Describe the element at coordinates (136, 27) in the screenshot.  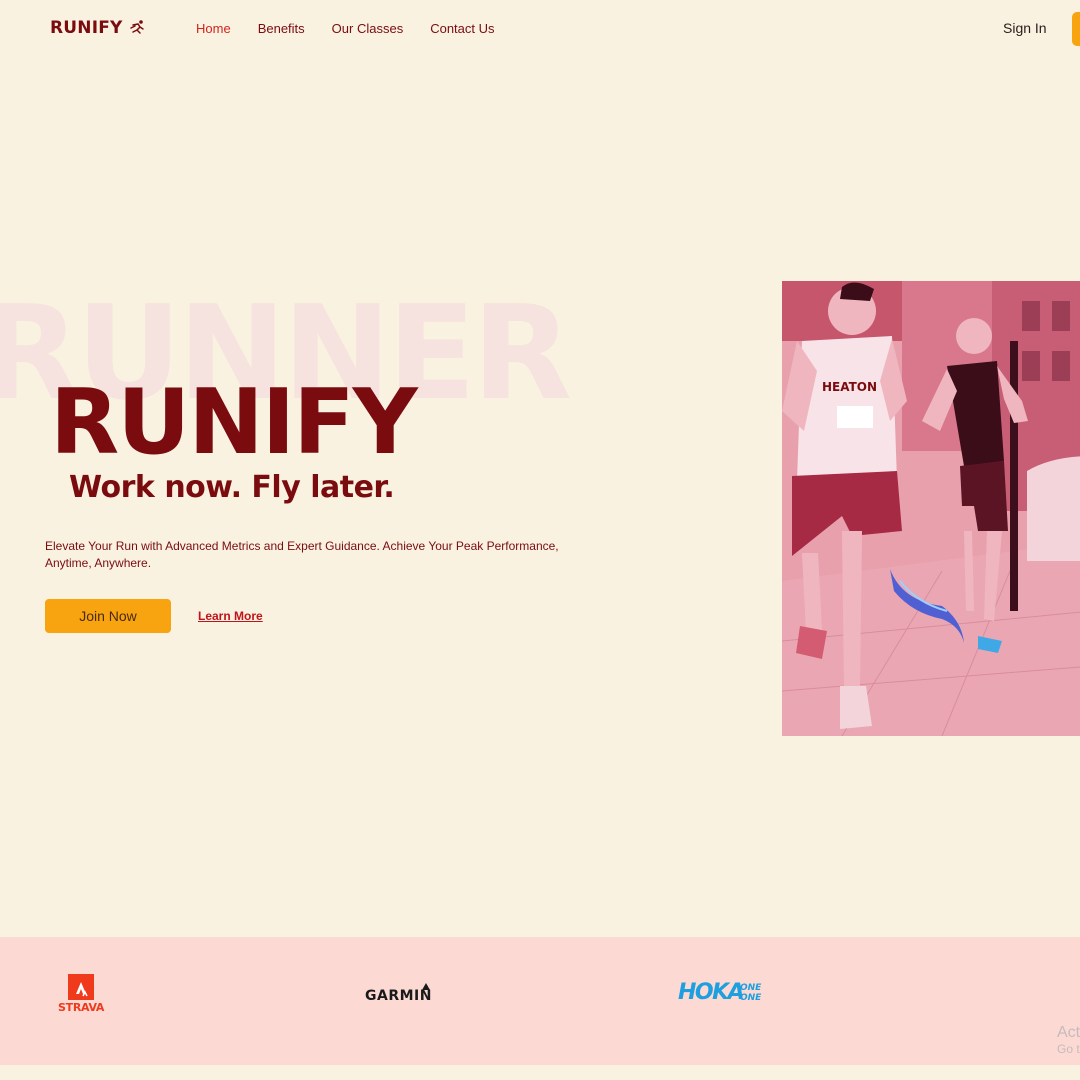
I see `runner-icon` at that location.